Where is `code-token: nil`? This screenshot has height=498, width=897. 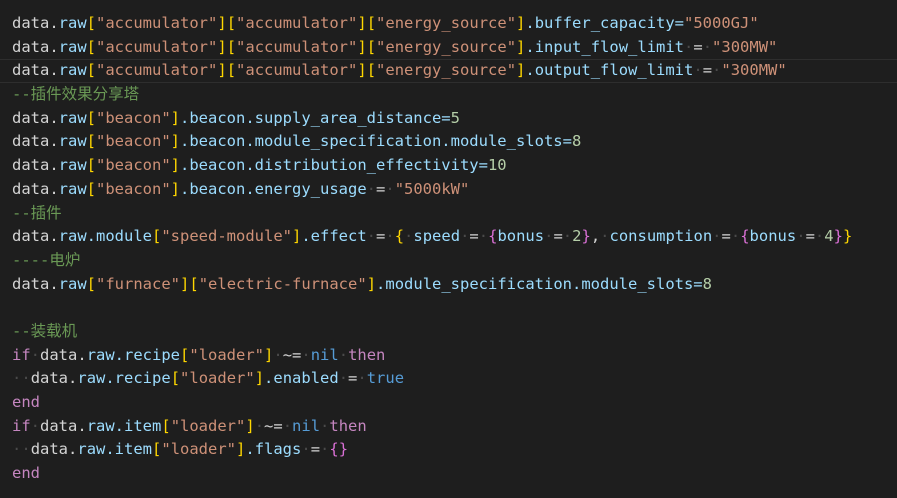 code-token: nil is located at coordinates (324, 354).